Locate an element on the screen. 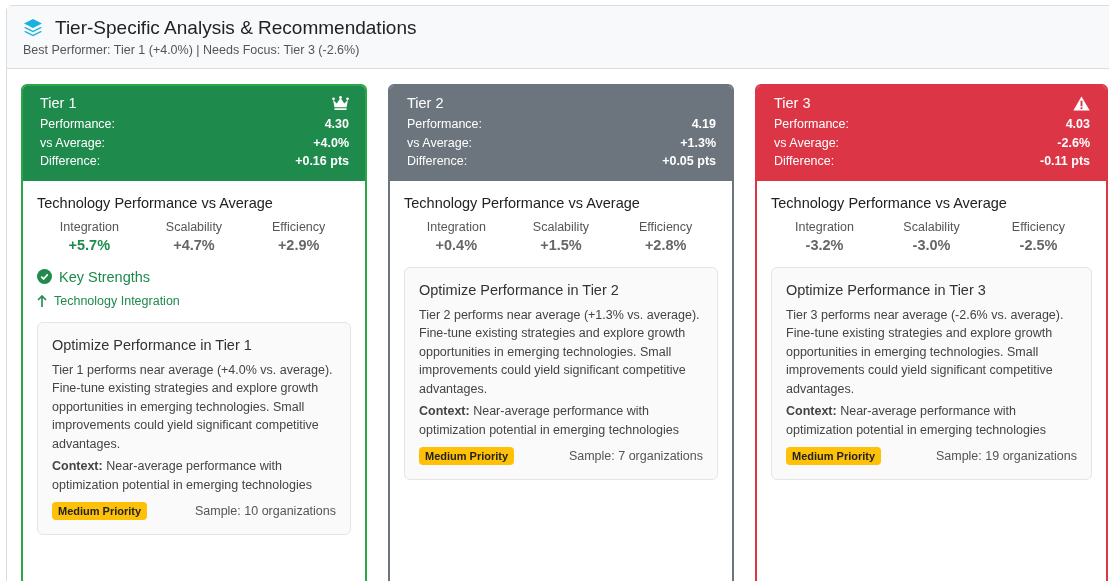 This screenshot has height=581, width=1109. strength-item: Technology Integration is located at coordinates (117, 300).